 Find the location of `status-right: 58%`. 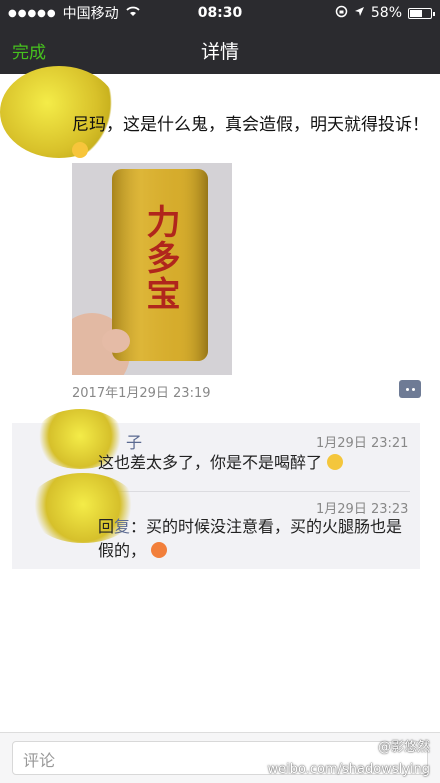

status-right: 58% is located at coordinates (385, 13).